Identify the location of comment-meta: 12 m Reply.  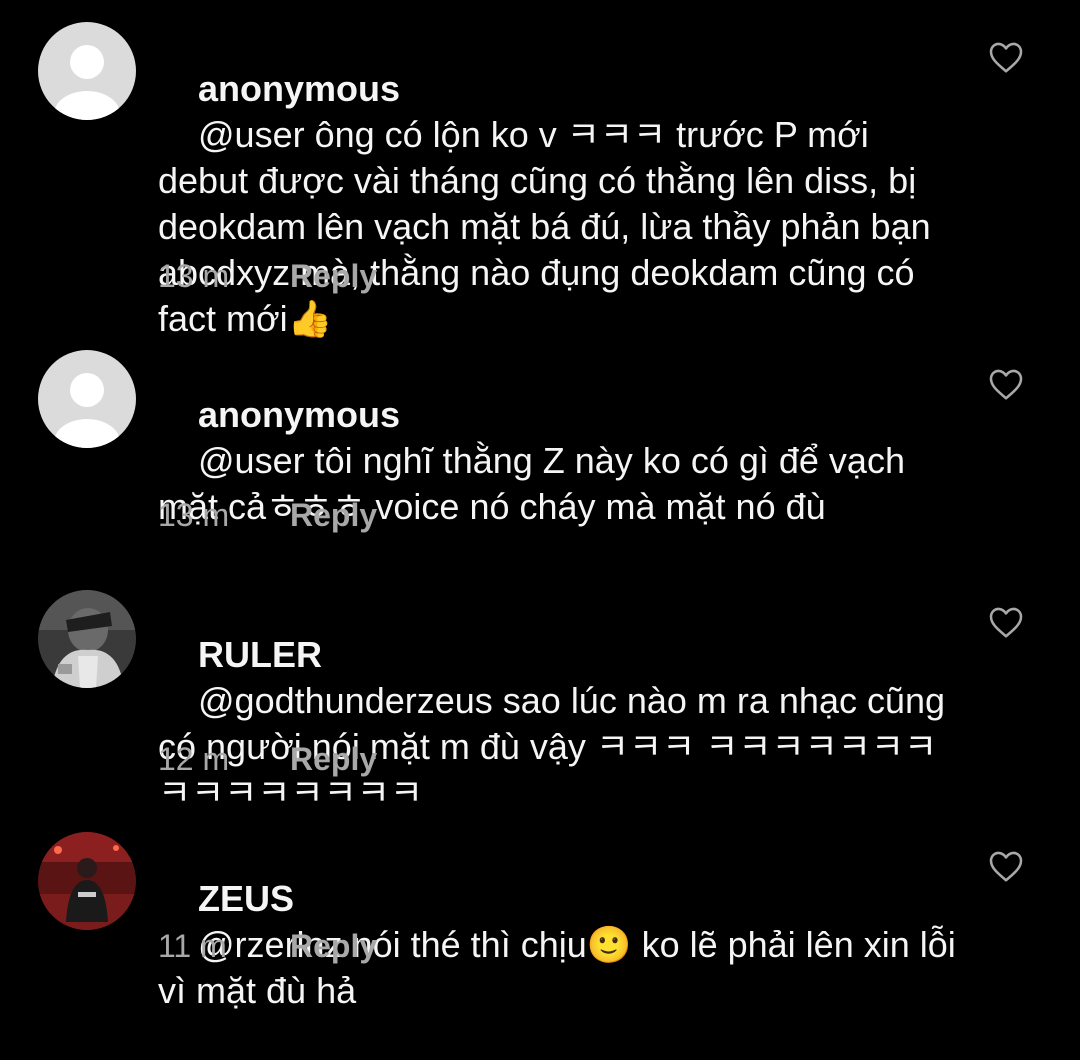
(267, 759).